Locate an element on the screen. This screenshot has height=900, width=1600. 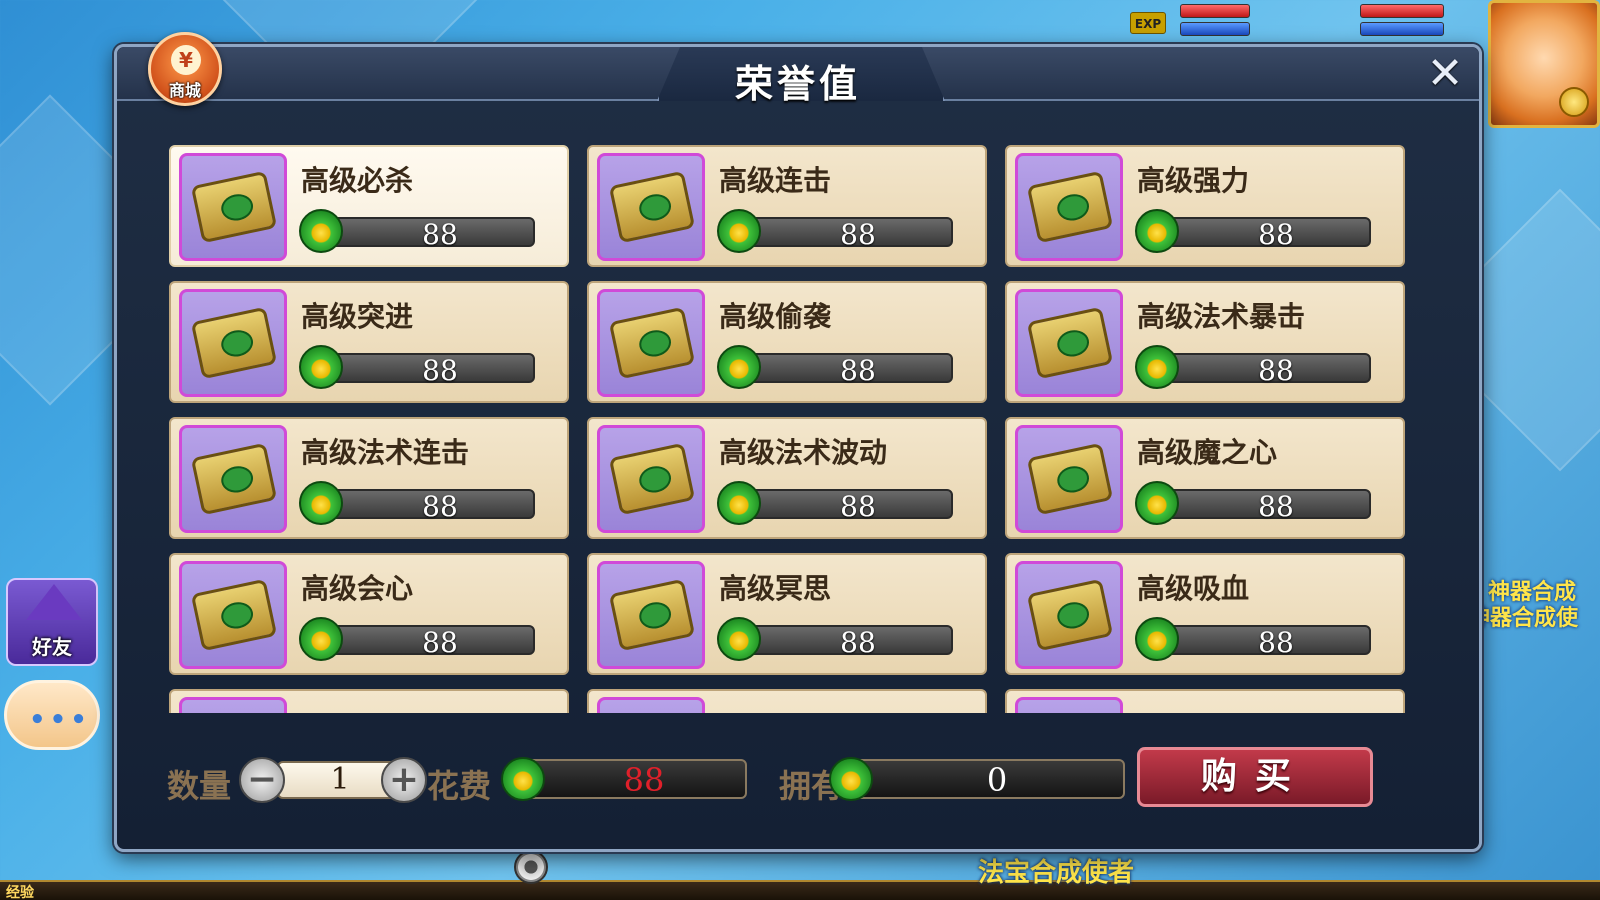
chat-button: ••• is located at coordinates (52, 715).